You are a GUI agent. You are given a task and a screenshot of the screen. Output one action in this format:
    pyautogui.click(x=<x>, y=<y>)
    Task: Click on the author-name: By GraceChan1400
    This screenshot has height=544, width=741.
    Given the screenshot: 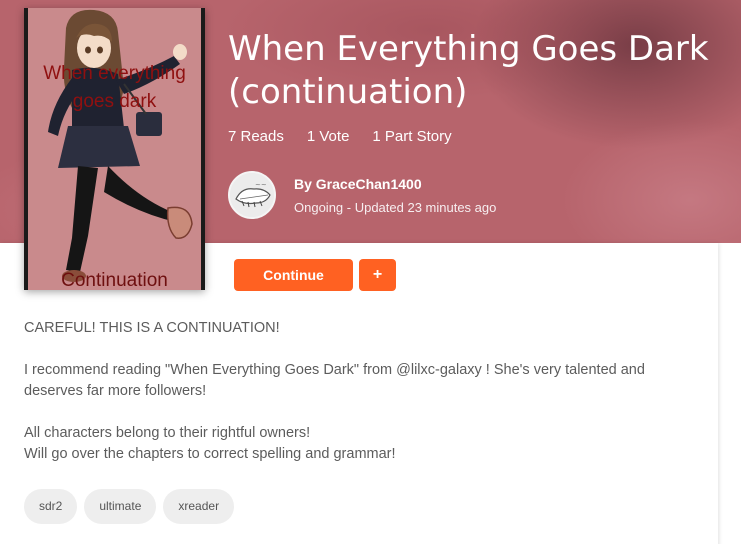 What is the action you would take?
    pyautogui.click(x=395, y=184)
    